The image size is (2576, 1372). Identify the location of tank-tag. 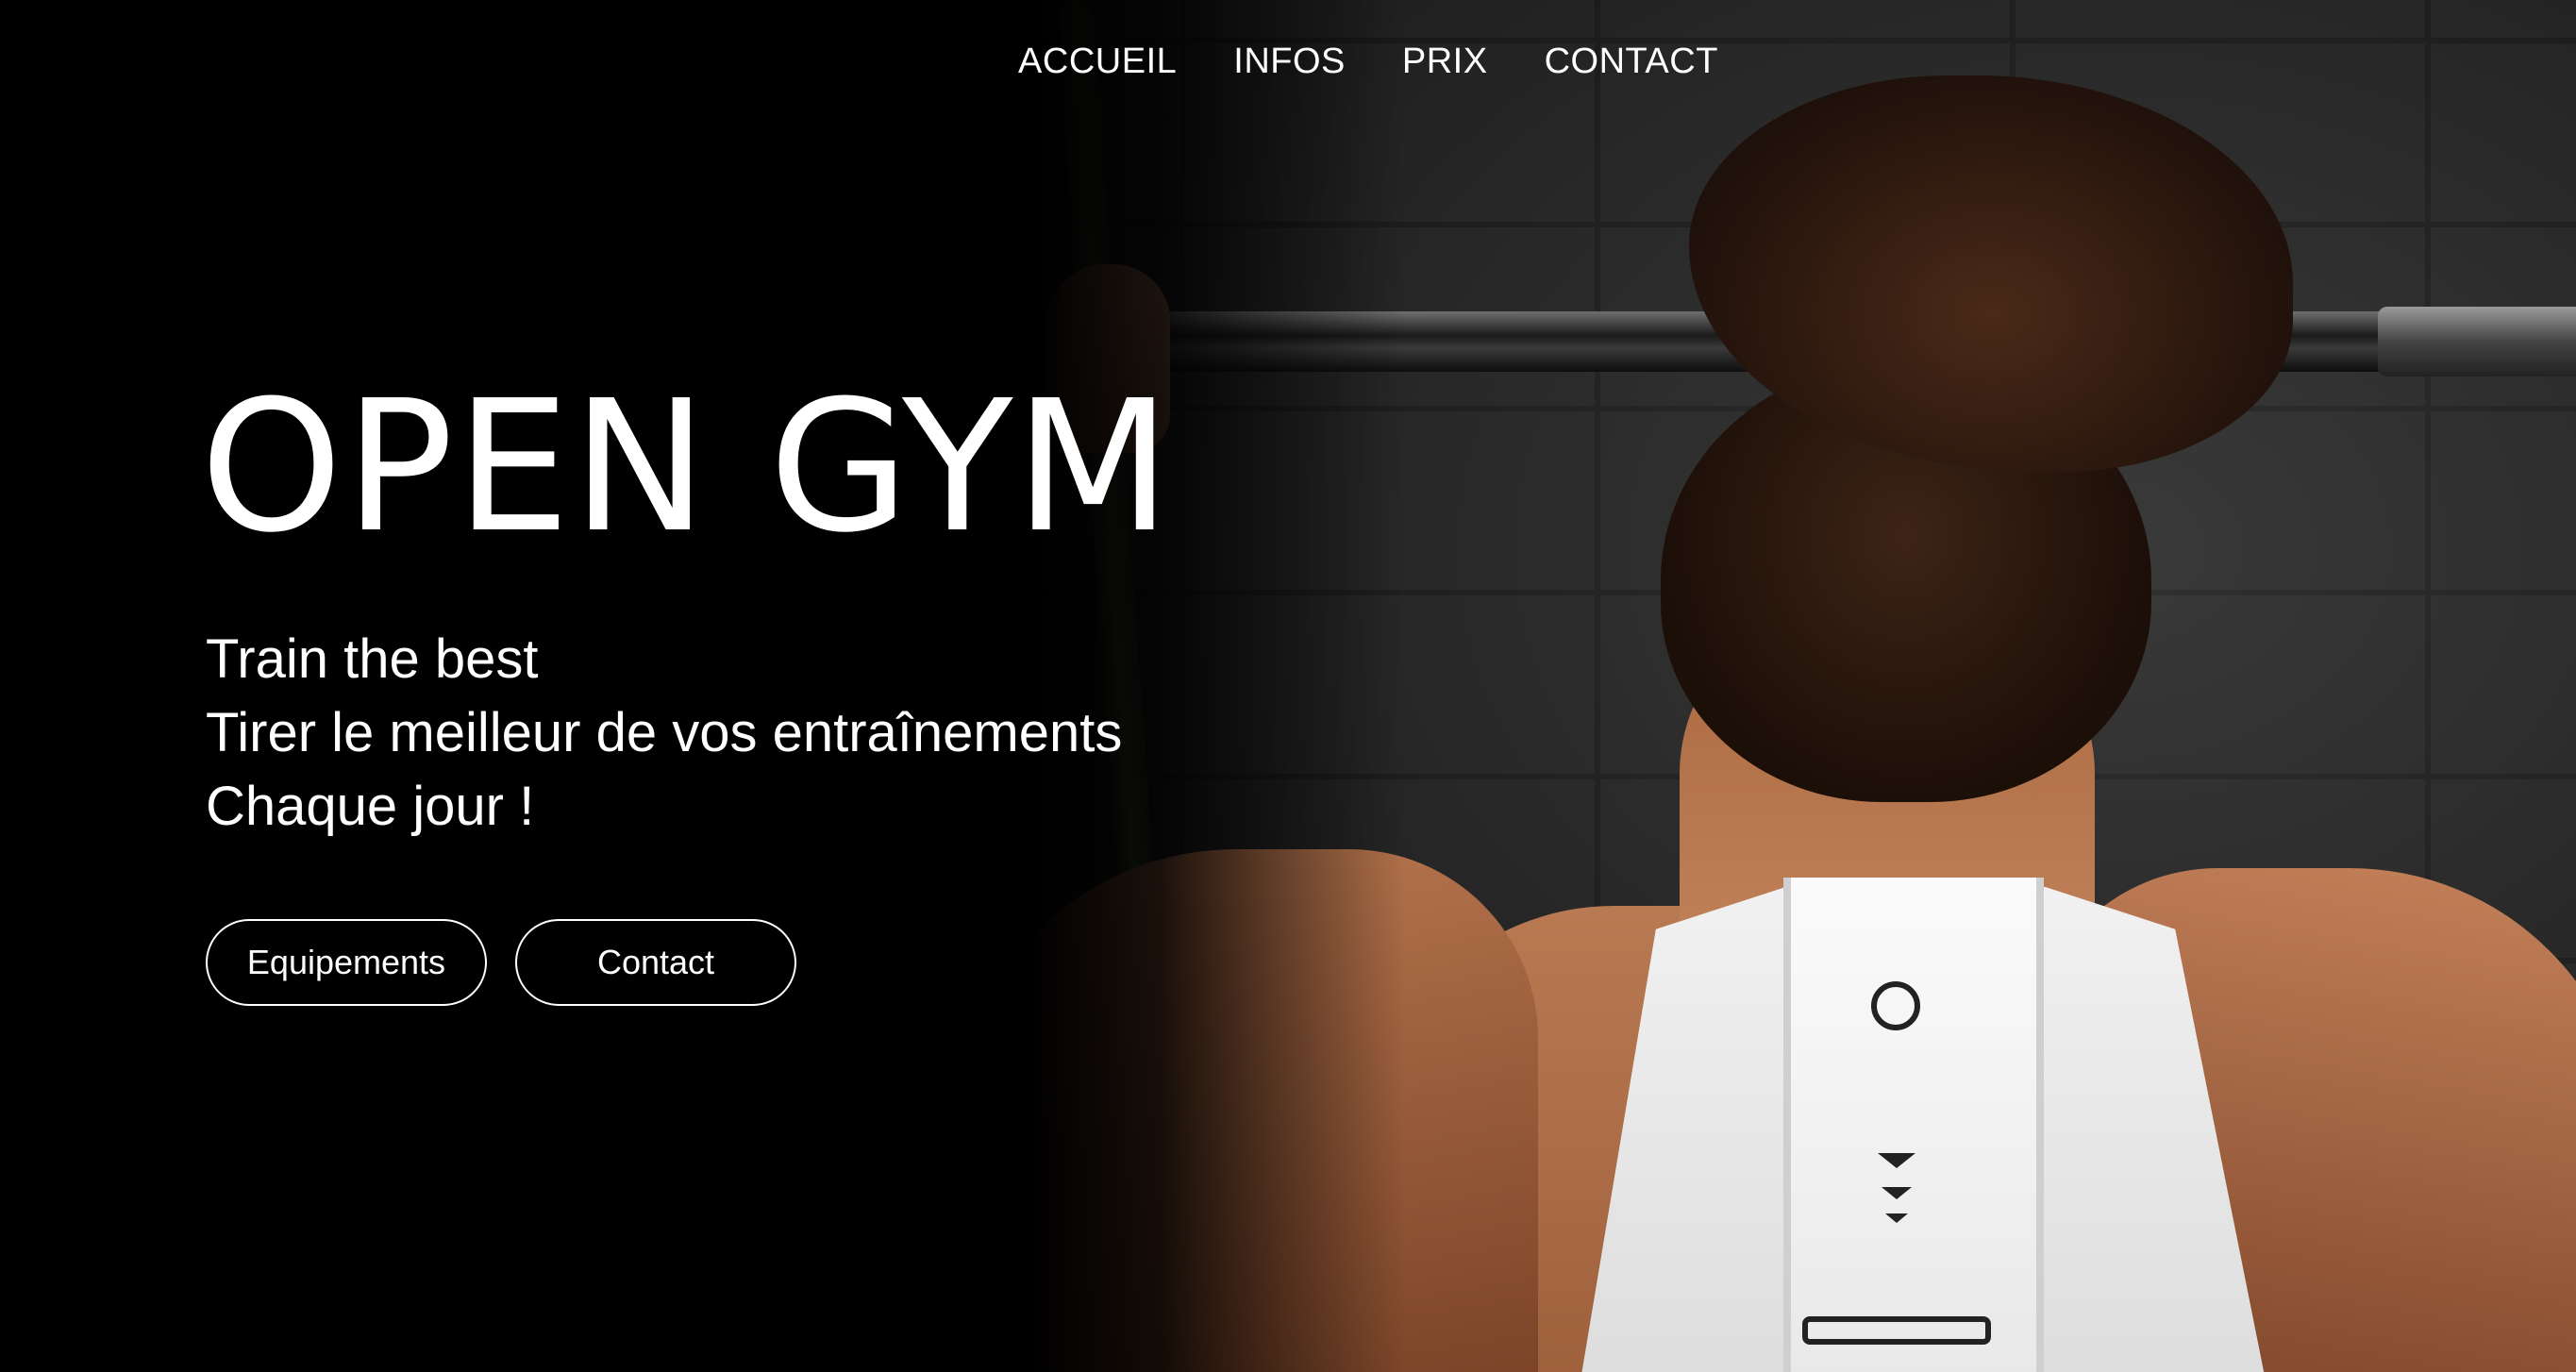
(1896, 1330).